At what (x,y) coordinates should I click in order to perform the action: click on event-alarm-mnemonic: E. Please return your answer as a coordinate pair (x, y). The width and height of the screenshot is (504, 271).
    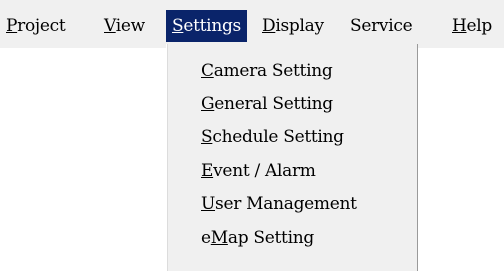
    Looking at the image, I should click on (207, 171).